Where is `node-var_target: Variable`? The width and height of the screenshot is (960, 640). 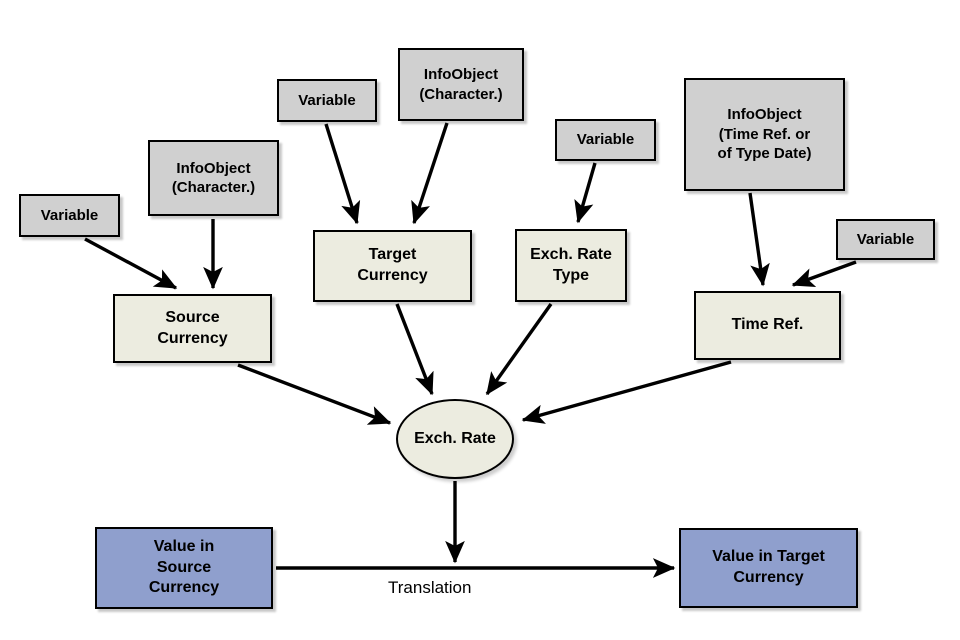
node-var_target: Variable is located at coordinates (327, 100).